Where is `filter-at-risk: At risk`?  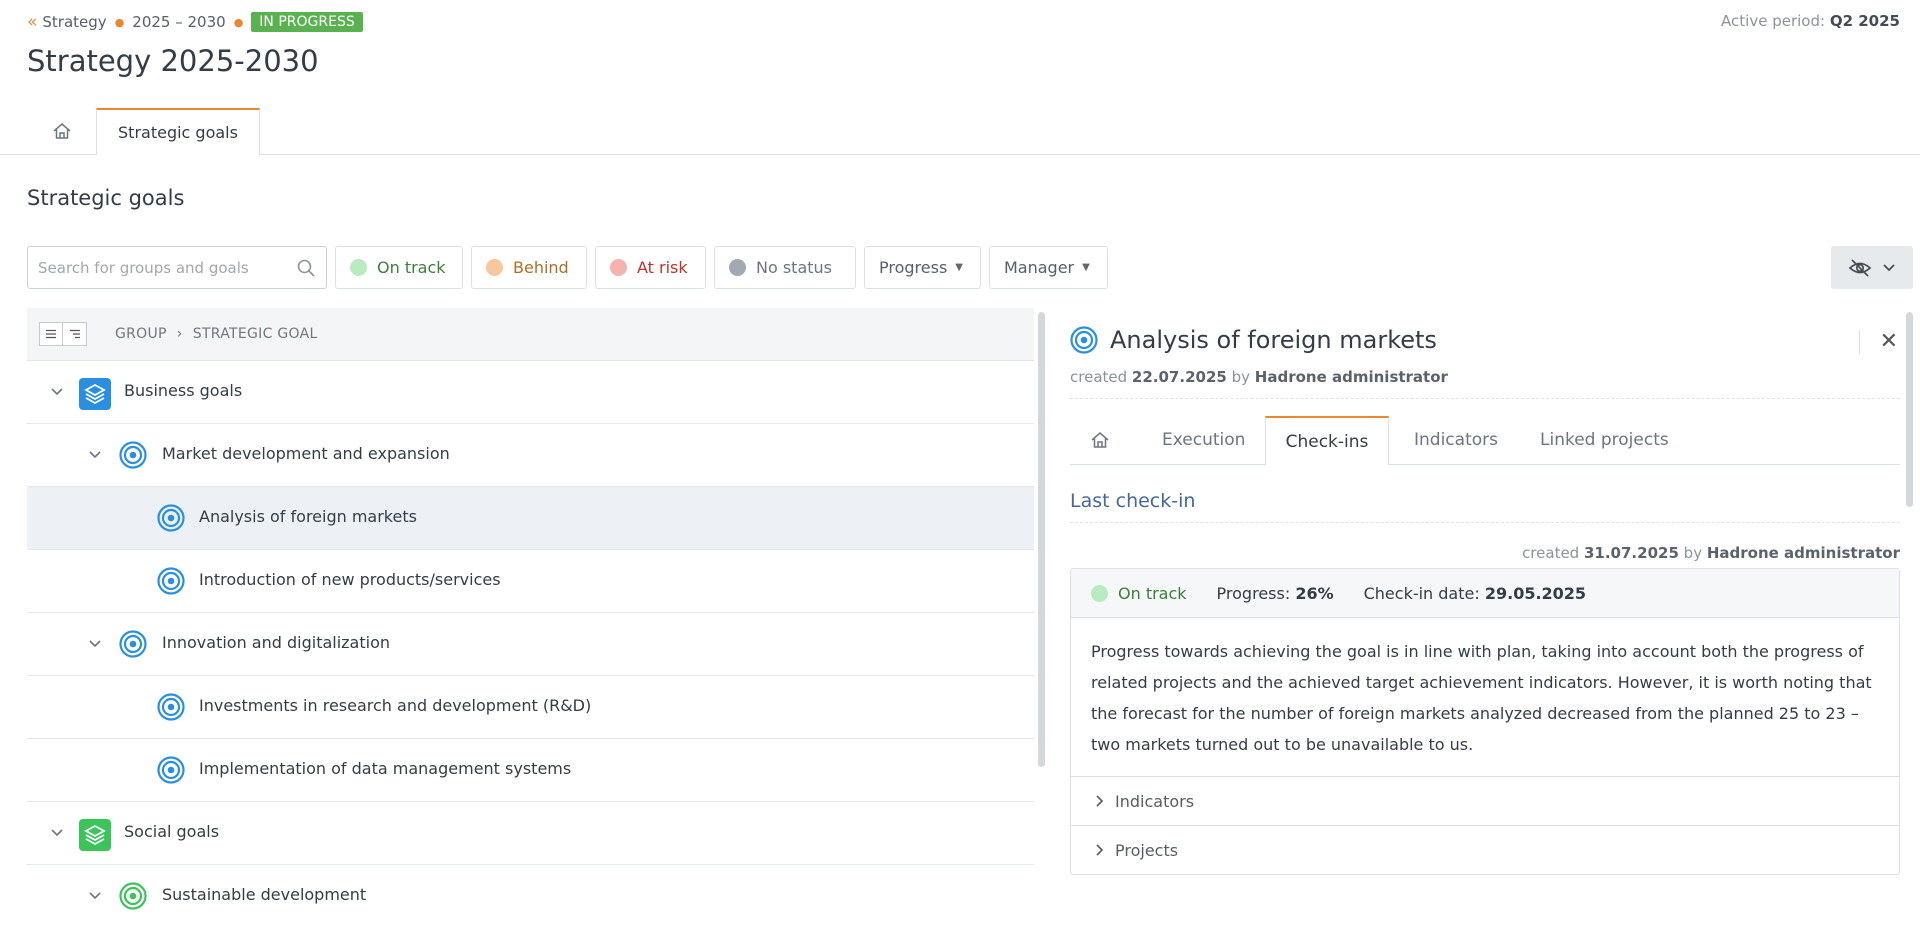
filter-at-risk: At risk is located at coordinates (650, 267).